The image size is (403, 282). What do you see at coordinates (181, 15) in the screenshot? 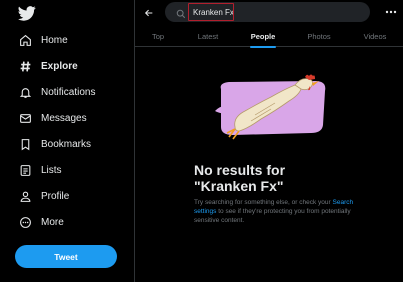
I see `search-icon` at bounding box center [181, 15].